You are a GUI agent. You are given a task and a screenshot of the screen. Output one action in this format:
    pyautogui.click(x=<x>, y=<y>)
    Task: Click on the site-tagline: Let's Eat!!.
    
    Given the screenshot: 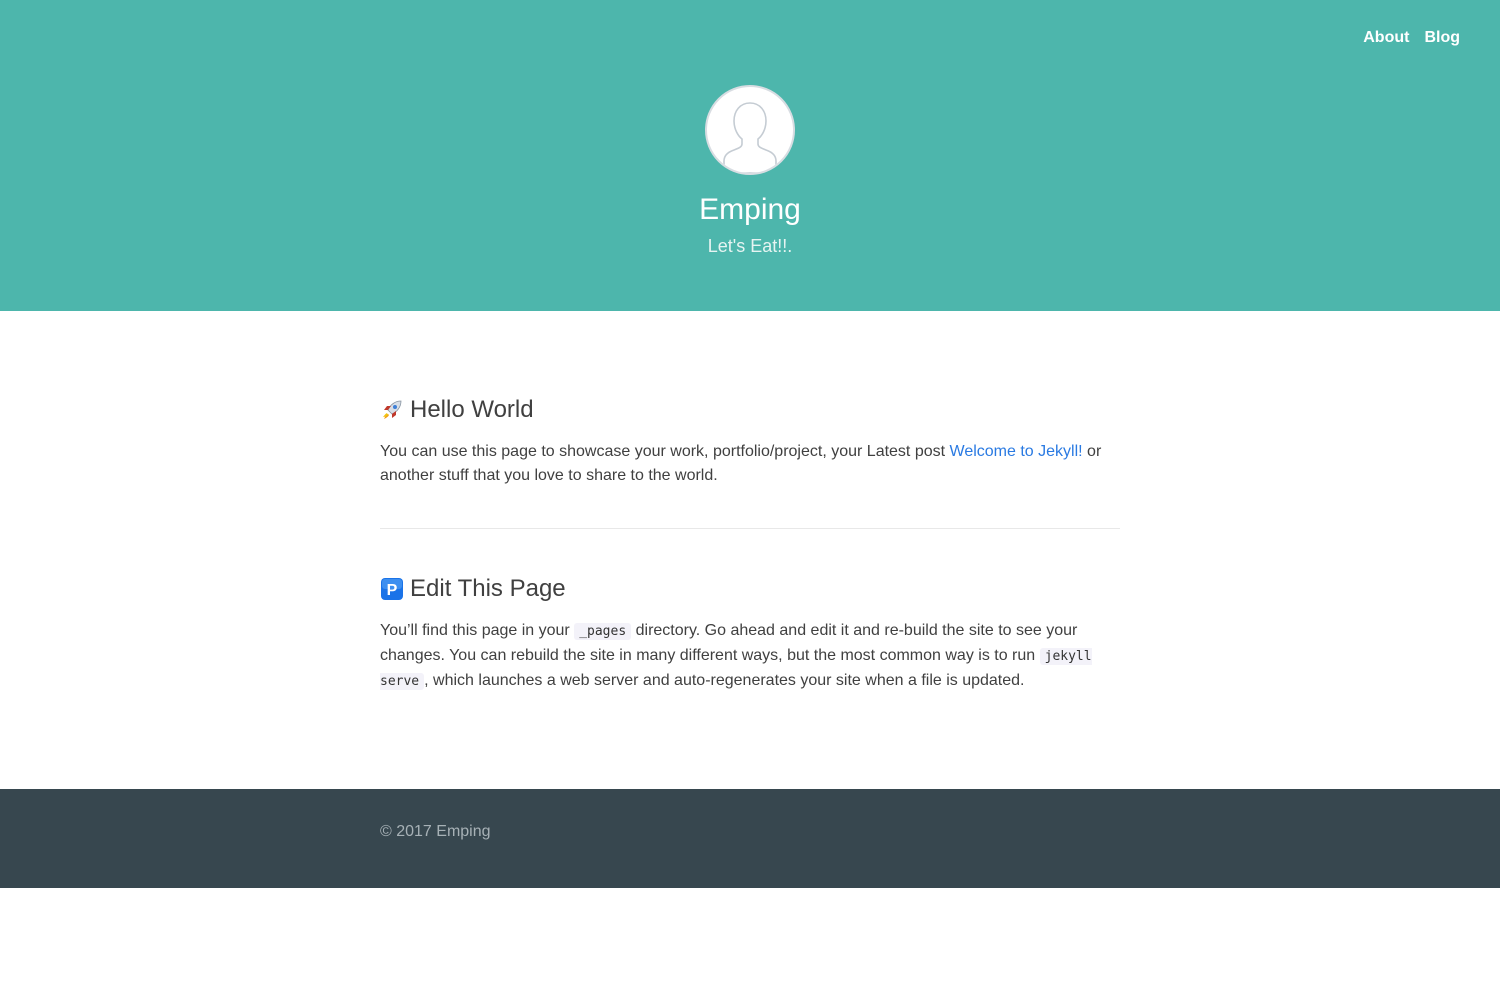 What is the action you would take?
    pyautogui.click(x=750, y=246)
    